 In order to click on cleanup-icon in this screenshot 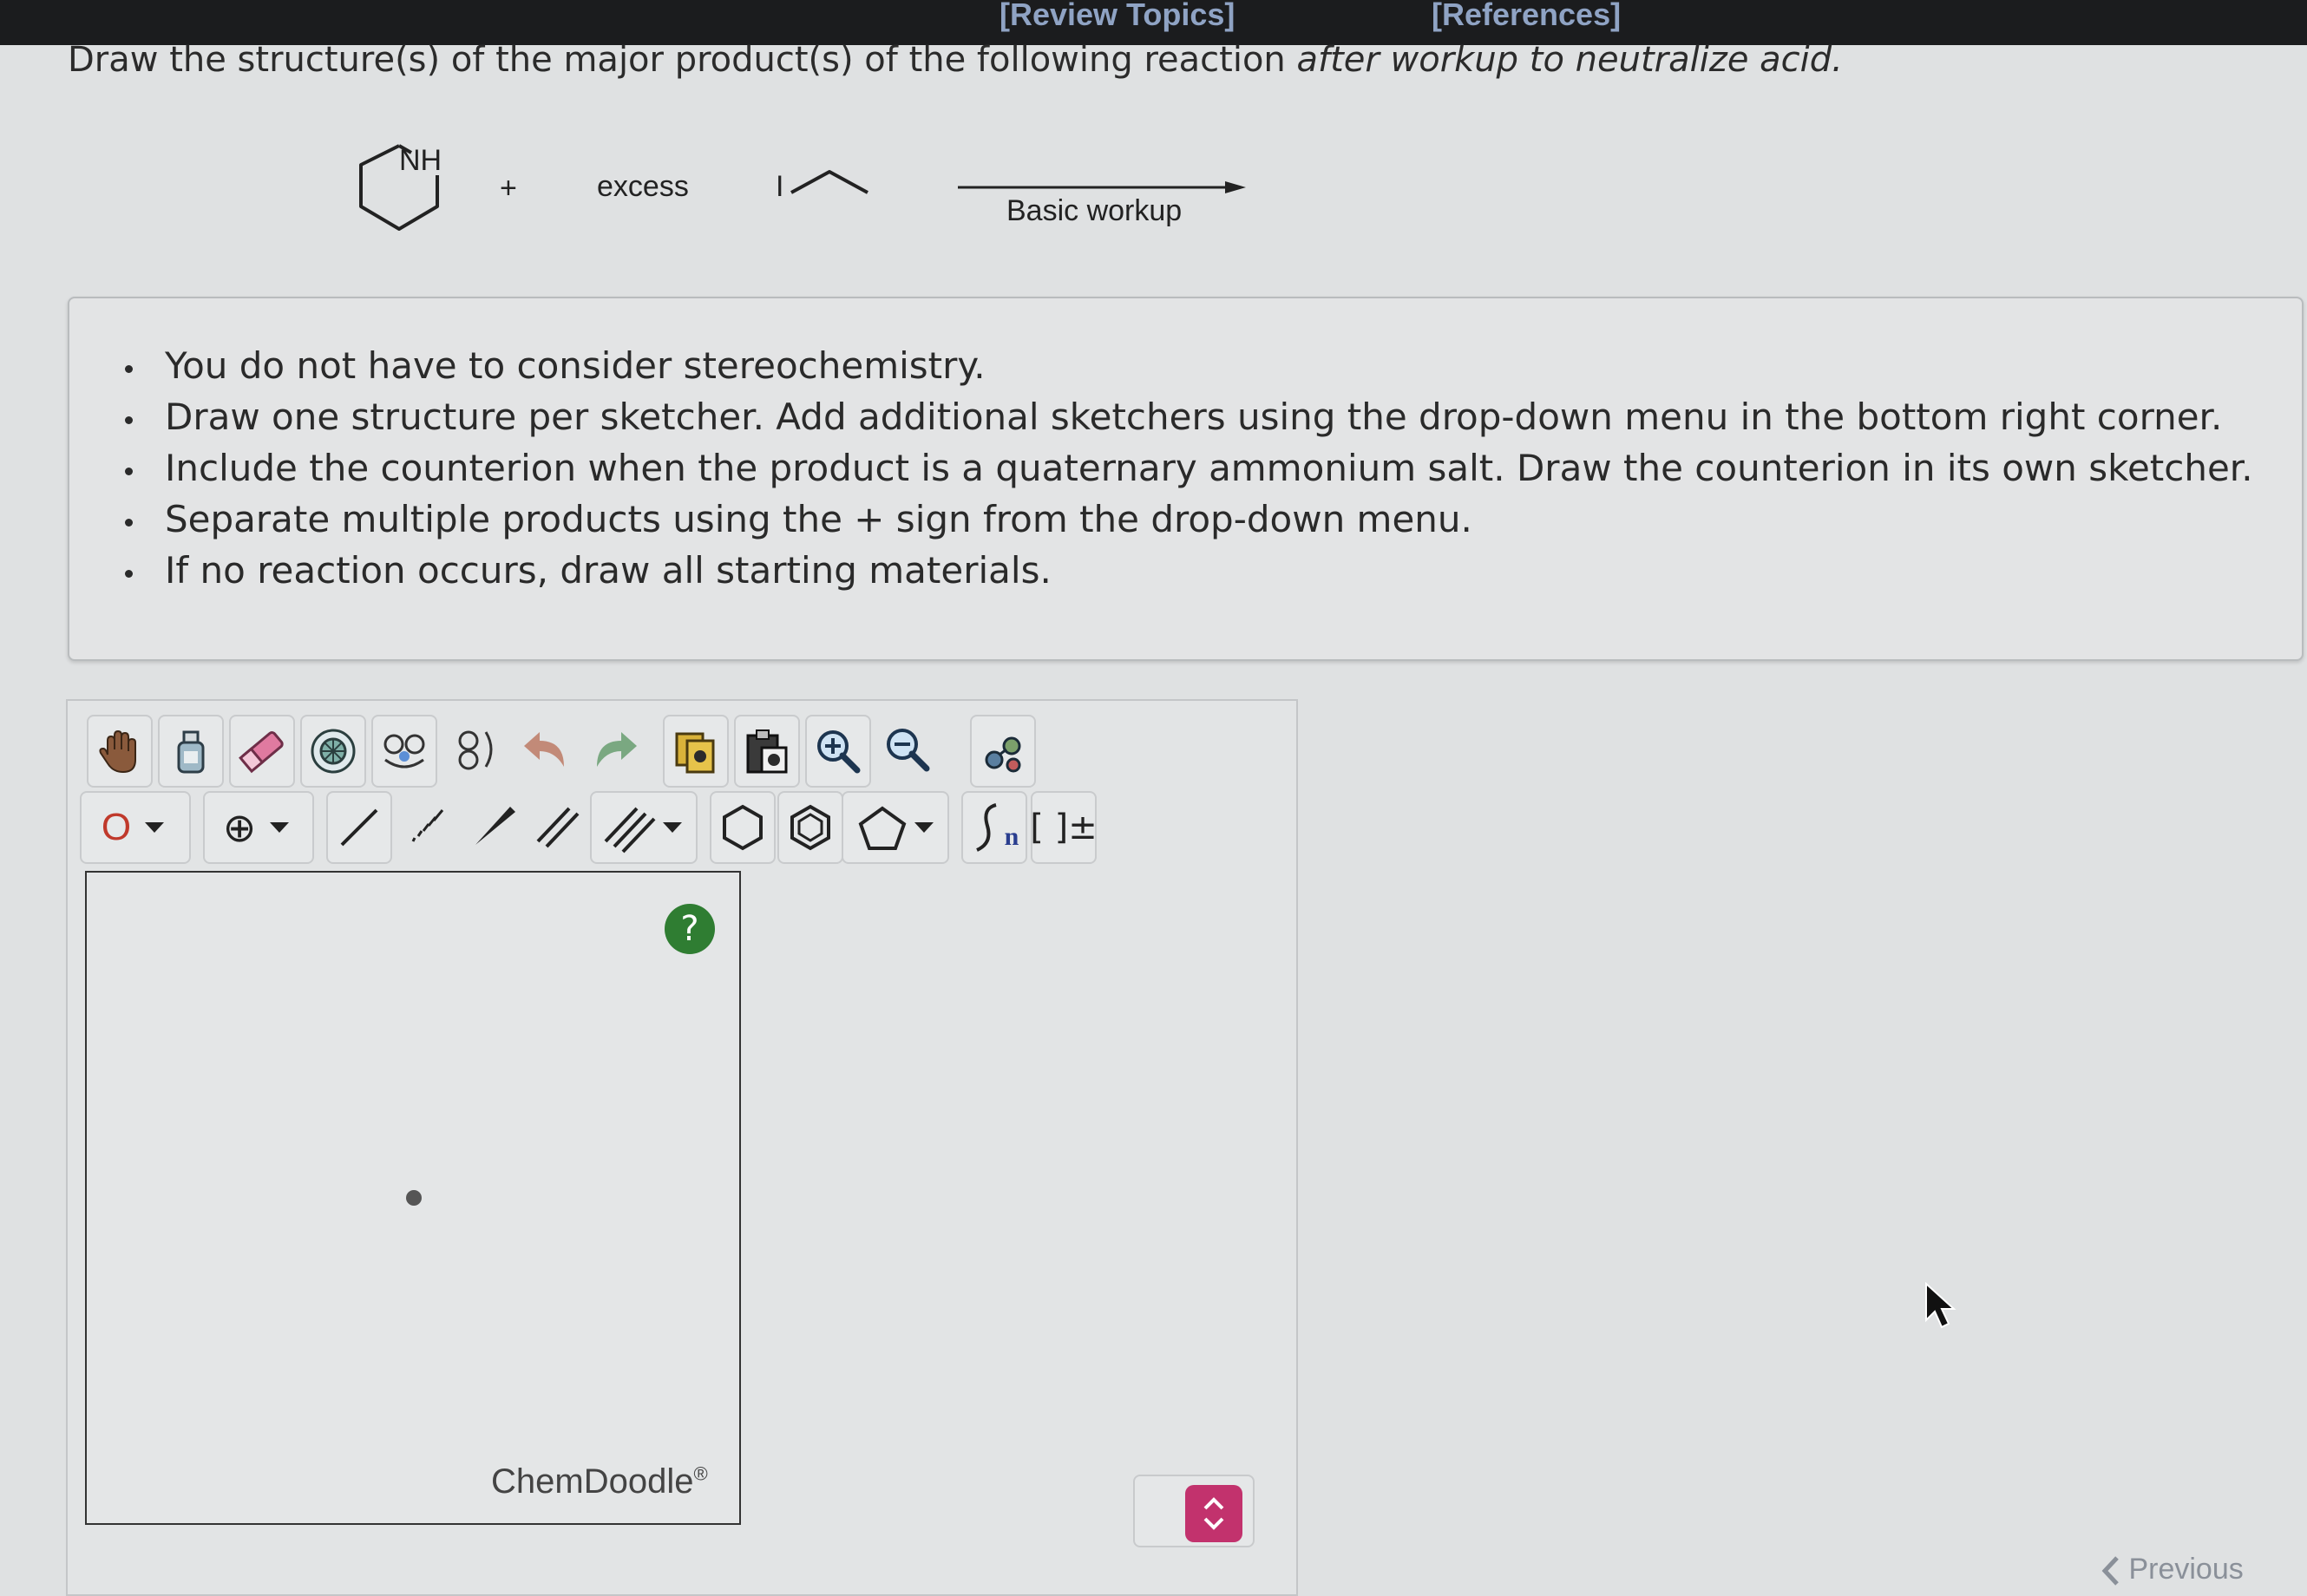, I will do `click(1003, 751)`.